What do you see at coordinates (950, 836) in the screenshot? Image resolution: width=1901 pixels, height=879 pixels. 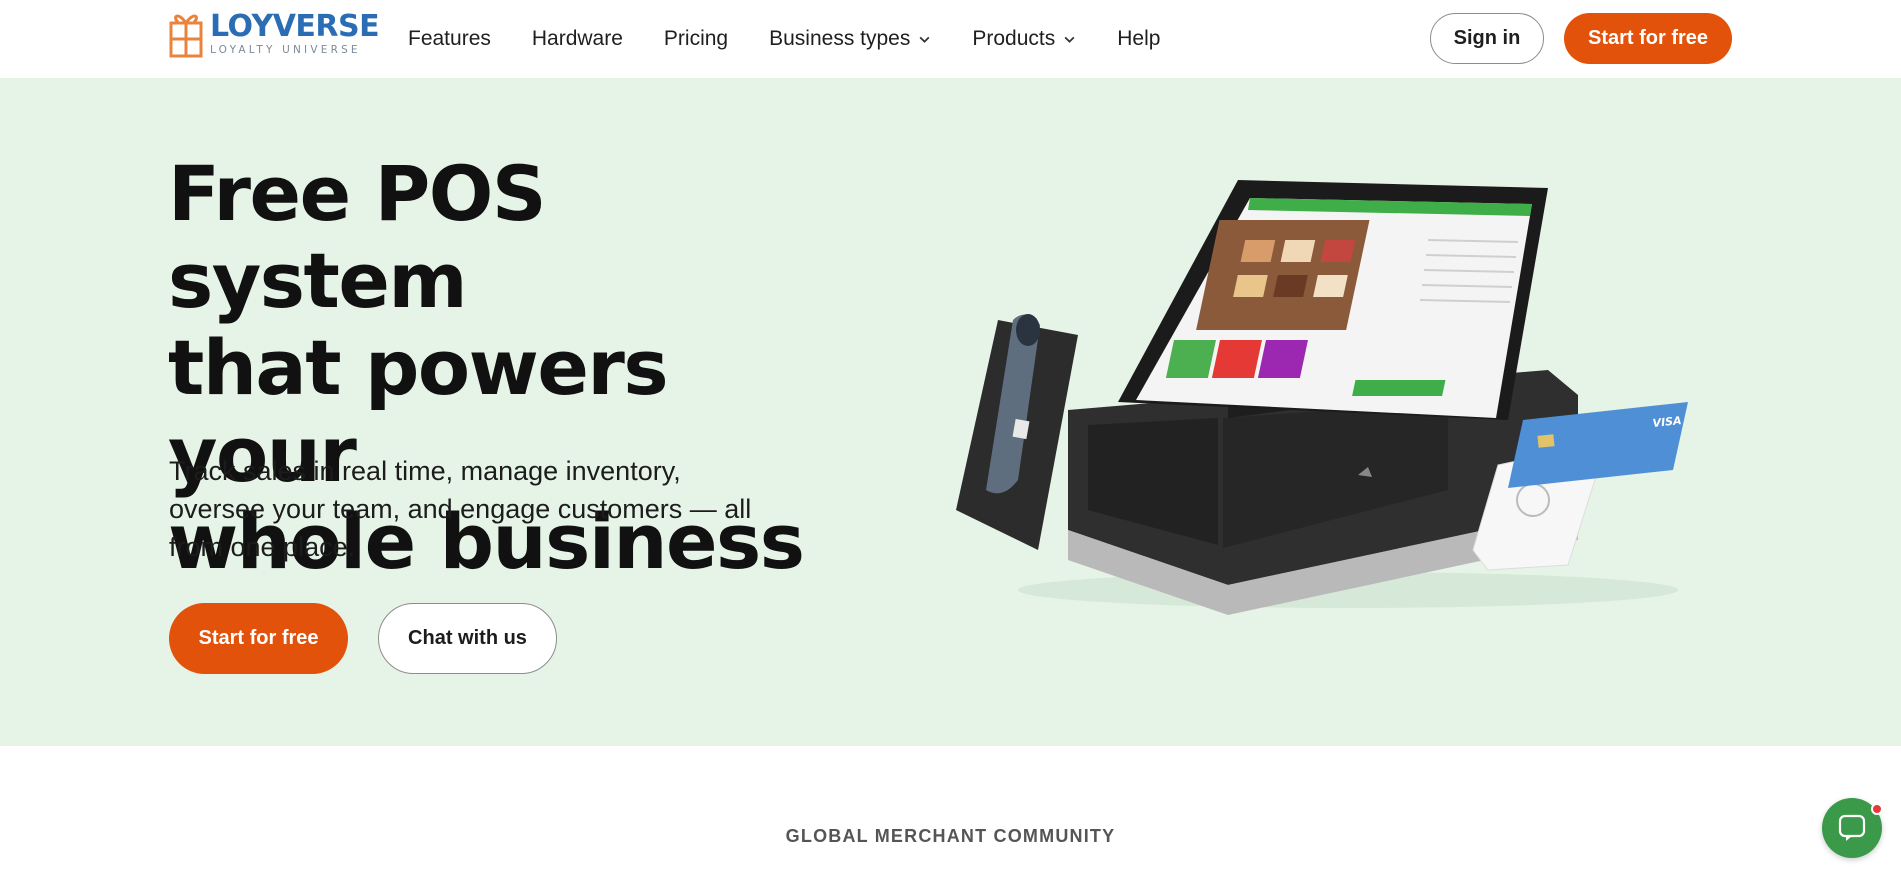 I see `community-heading: GLOBAL MERCHANT COMMUNITY` at bounding box center [950, 836].